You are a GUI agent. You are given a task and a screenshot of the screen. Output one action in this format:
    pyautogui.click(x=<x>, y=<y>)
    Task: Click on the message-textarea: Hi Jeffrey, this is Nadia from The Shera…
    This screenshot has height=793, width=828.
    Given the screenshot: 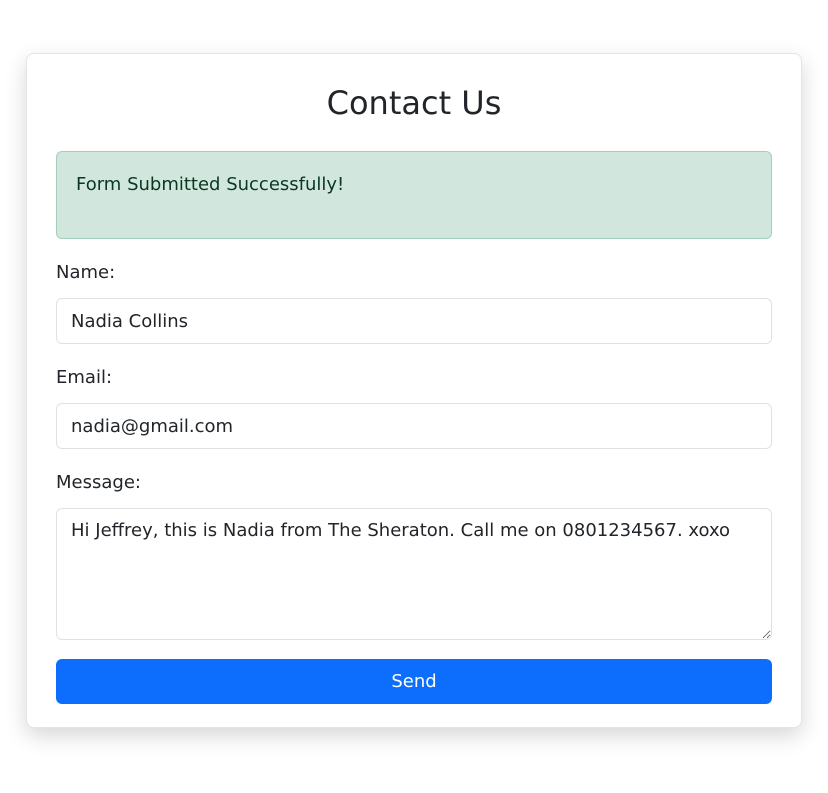 What is the action you would take?
    pyautogui.click(x=414, y=574)
    